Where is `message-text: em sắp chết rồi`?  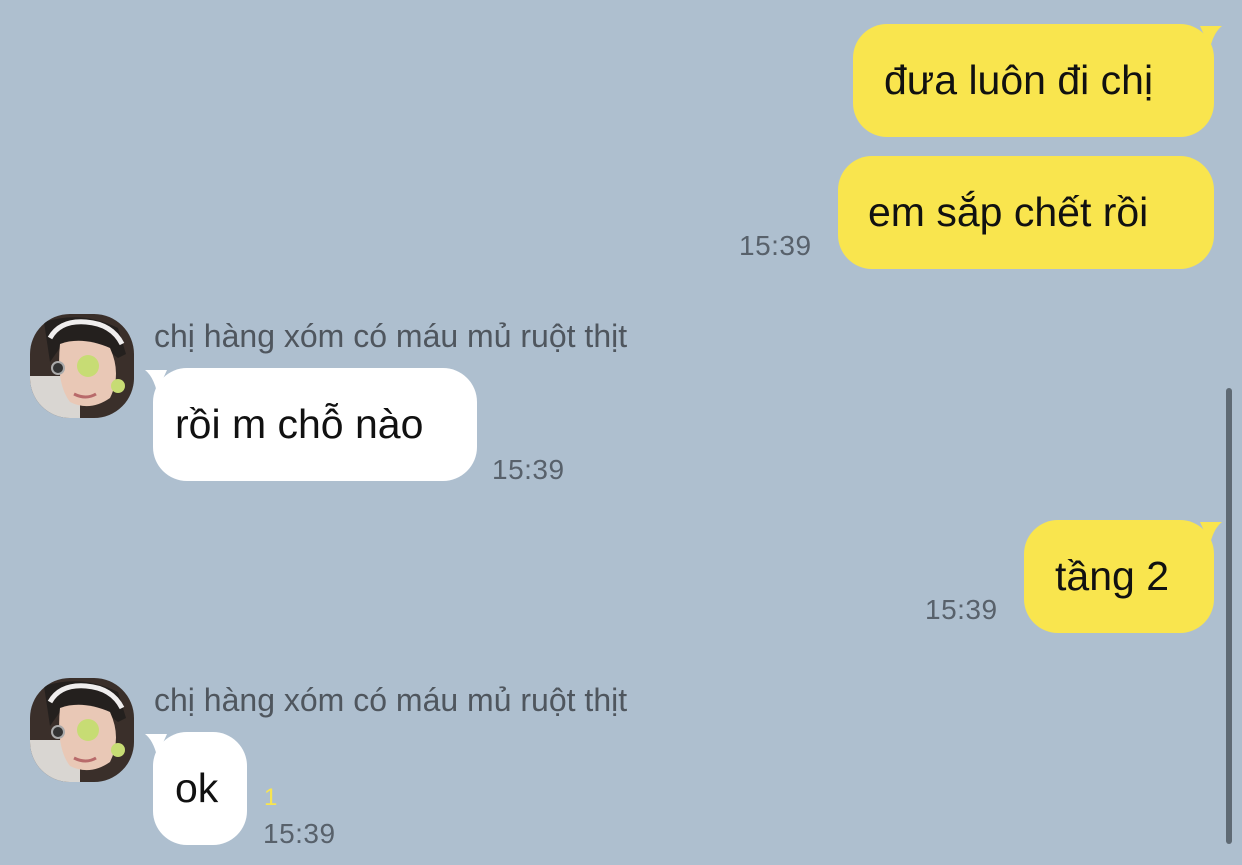 message-text: em sắp chết rồi is located at coordinates (1008, 212).